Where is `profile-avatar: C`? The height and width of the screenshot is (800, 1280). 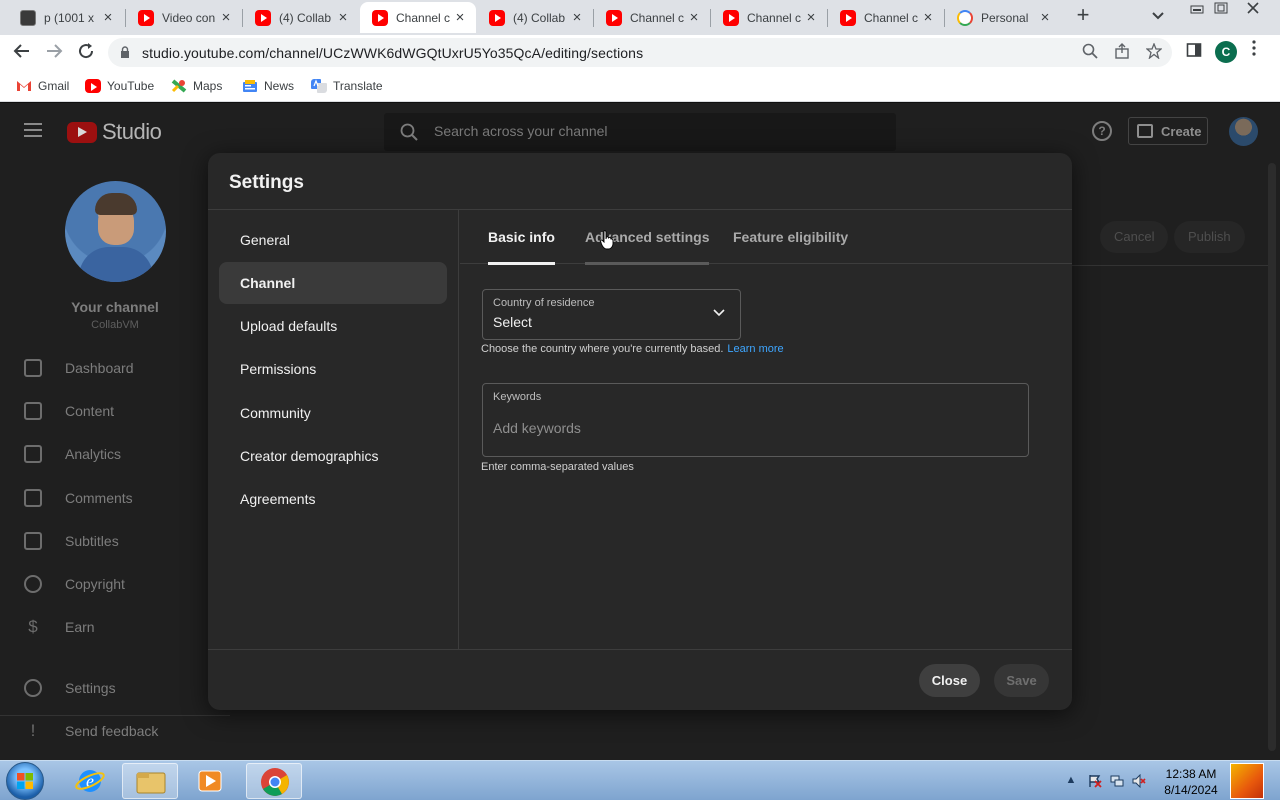
profile-avatar: C is located at coordinates (1226, 52).